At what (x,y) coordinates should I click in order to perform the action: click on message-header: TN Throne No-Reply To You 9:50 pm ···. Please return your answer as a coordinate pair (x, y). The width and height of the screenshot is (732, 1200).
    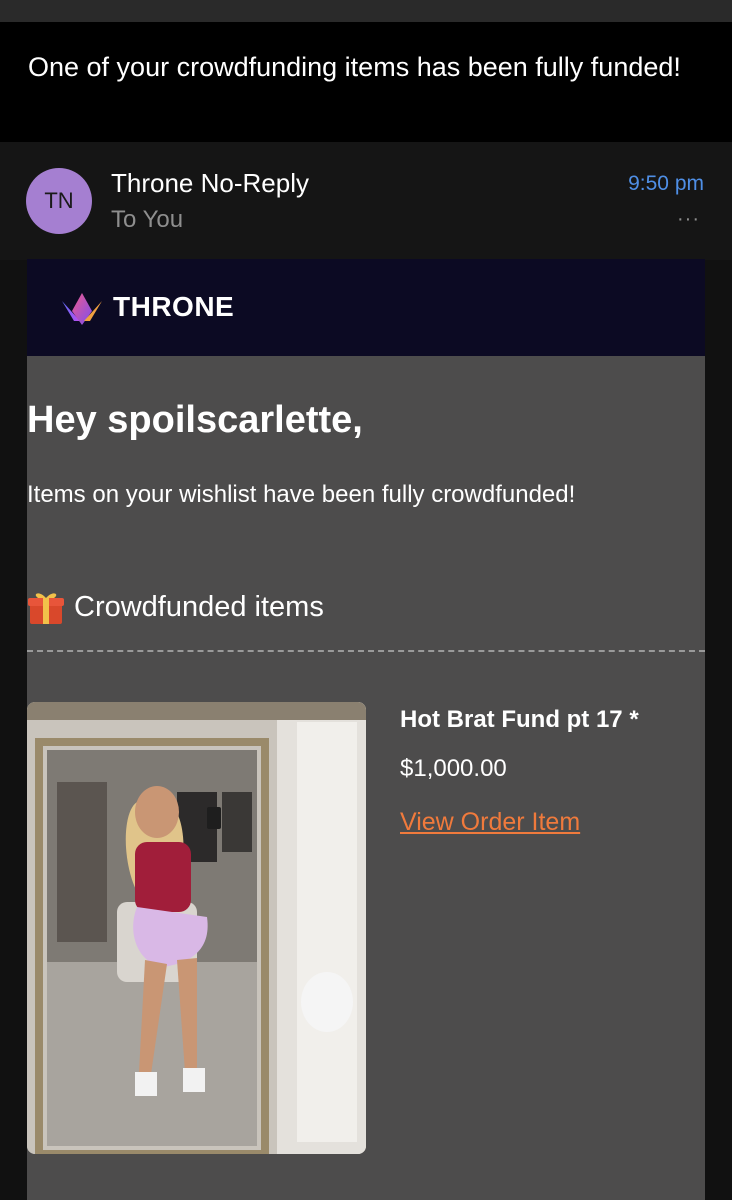
    Looking at the image, I should click on (366, 201).